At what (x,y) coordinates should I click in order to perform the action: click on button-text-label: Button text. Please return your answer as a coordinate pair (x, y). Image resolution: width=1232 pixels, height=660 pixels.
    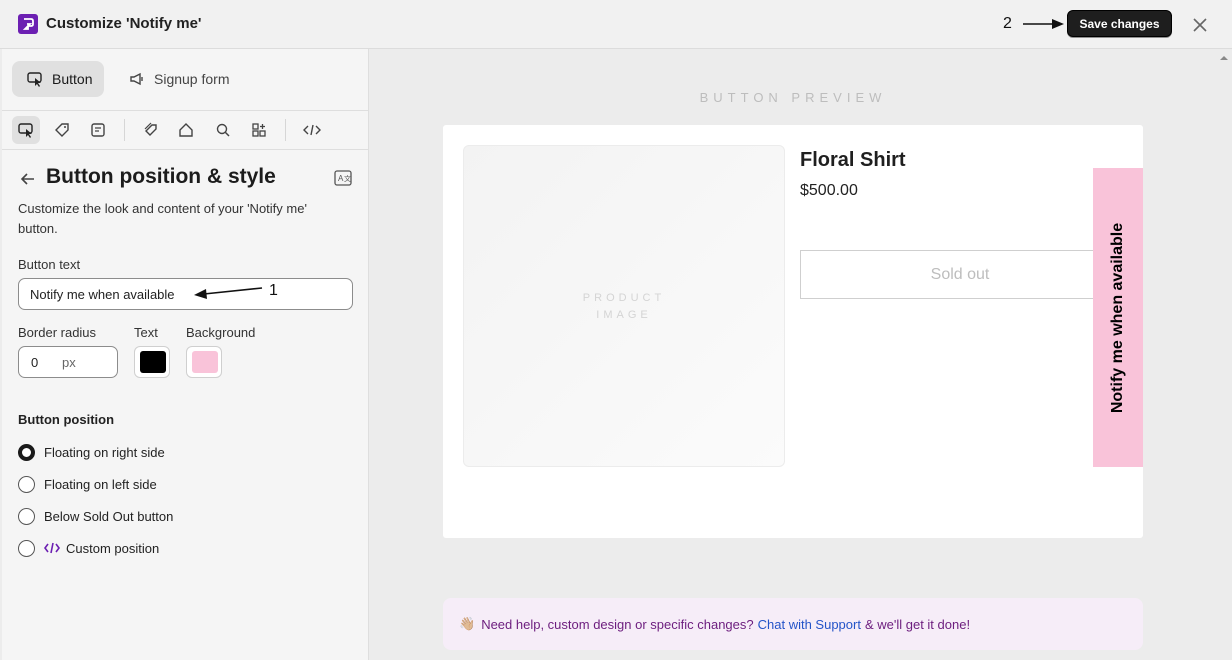
    Looking at the image, I should click on (49, 264).